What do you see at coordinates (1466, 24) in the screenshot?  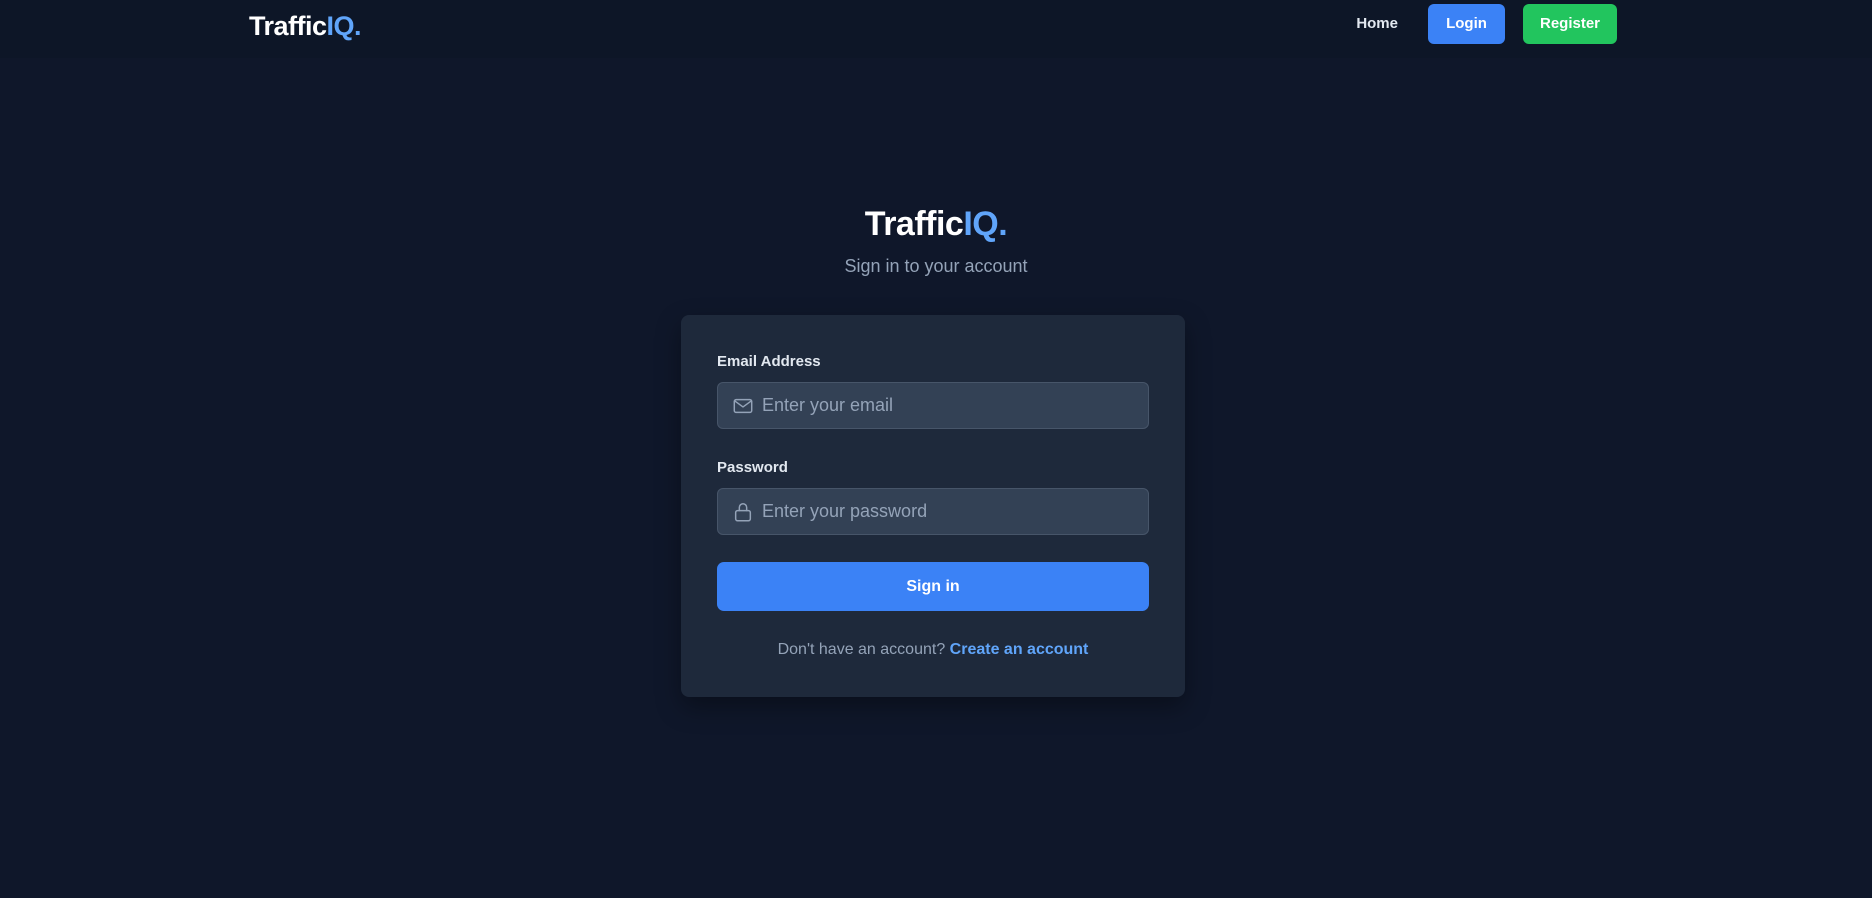 I see `nav-login-button: Login` at bounding box center [1466, 24].